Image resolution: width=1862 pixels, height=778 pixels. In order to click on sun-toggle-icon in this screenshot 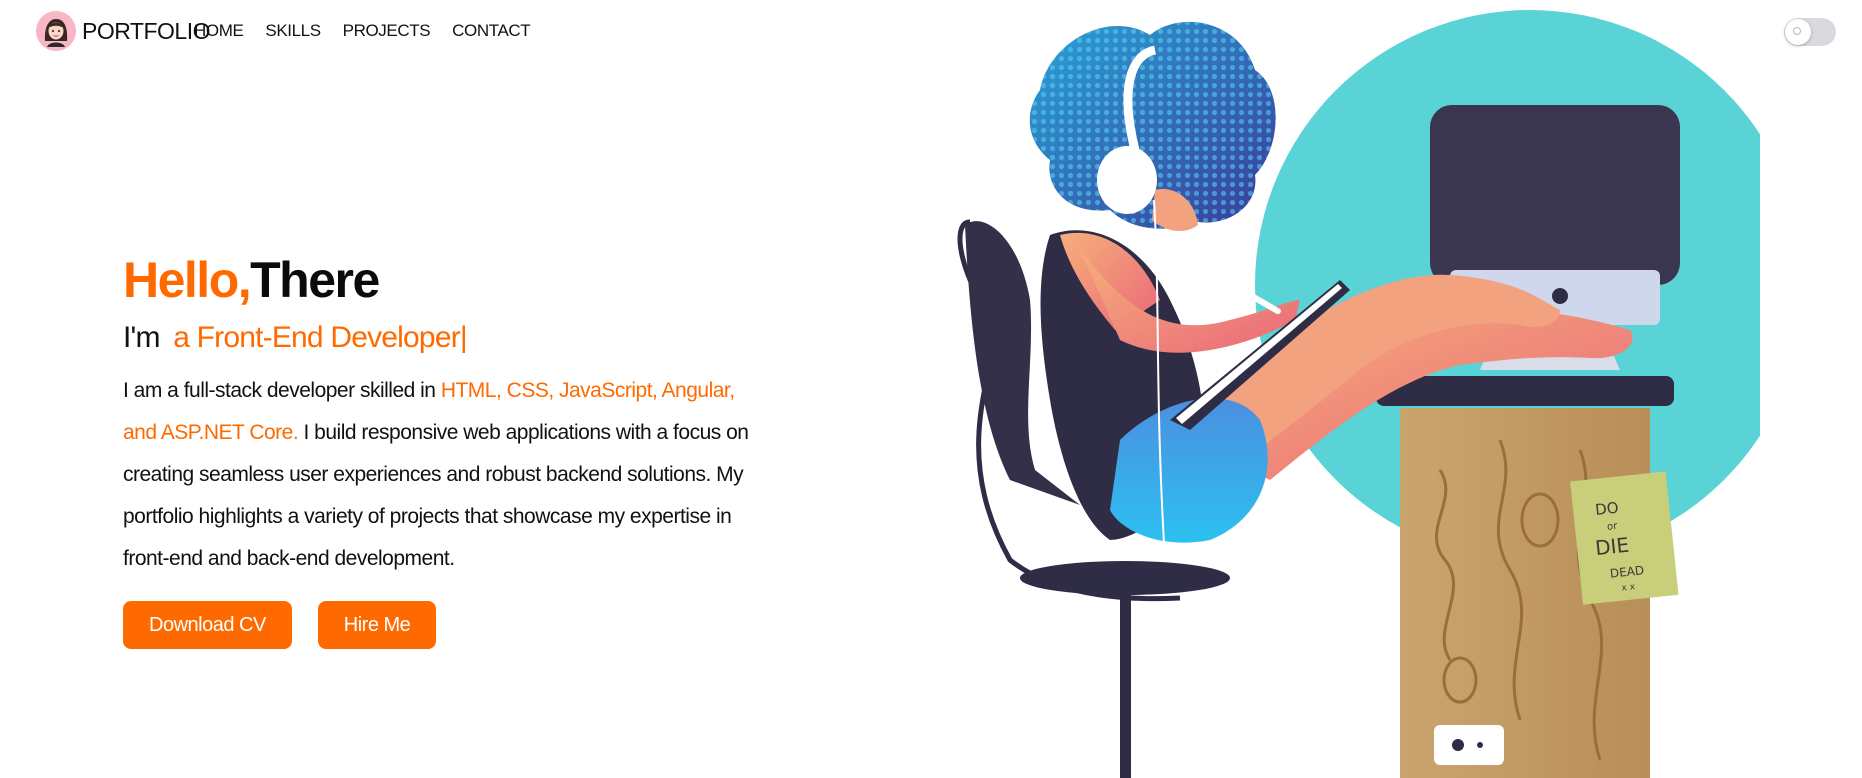, I will do `click(1798, 32)`.